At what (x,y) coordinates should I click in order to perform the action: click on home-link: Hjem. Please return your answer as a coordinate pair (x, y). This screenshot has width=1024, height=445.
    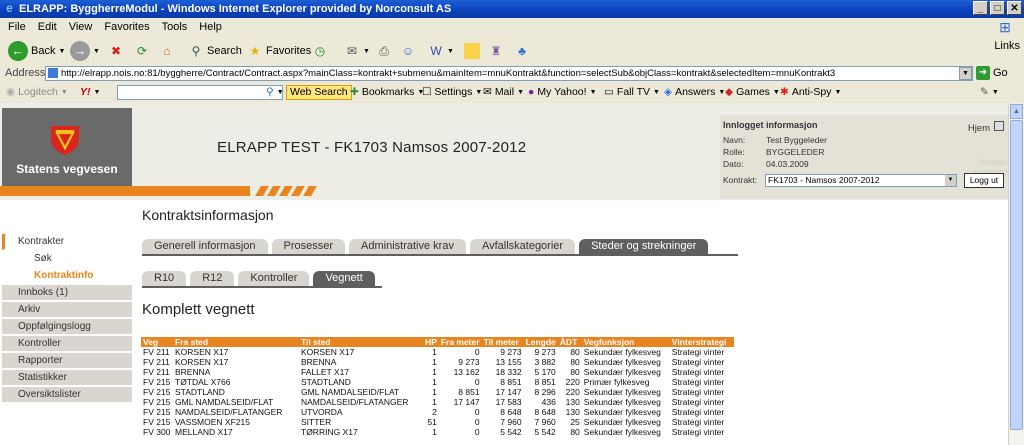
    Looking at the image, I should click on (979, 128).